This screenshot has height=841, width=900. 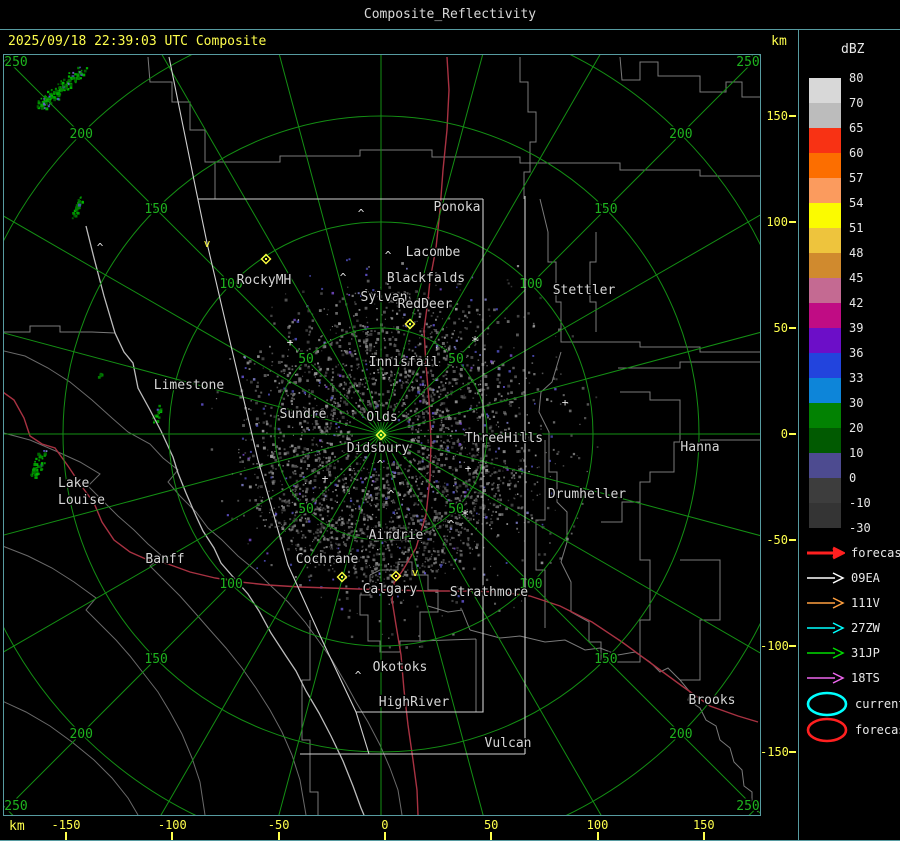 What do you see at coordinates (378, 448) in the screenshot?
I see `city-label: Didsbury` at bounding box center [378, 448].